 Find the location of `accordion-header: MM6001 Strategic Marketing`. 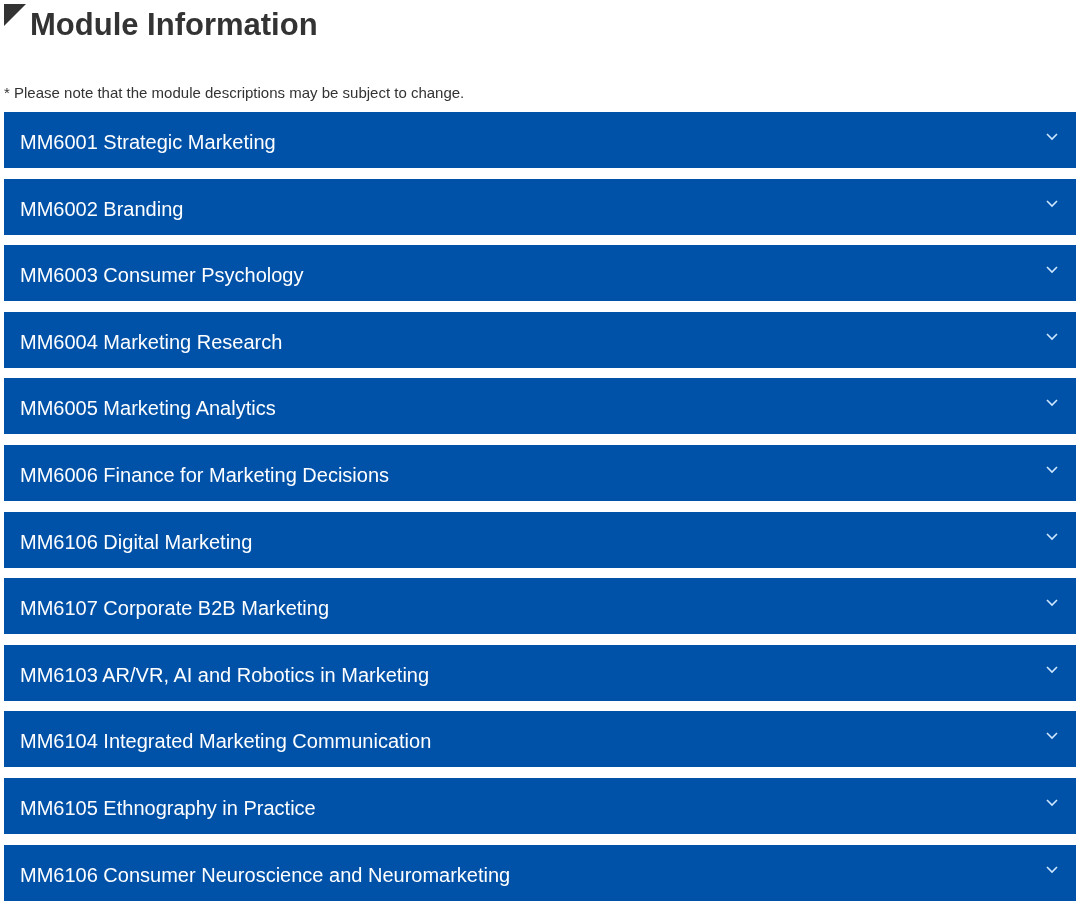

accordion-header: MM6001 Strategic Marketing is located at coordinates (540, 140).